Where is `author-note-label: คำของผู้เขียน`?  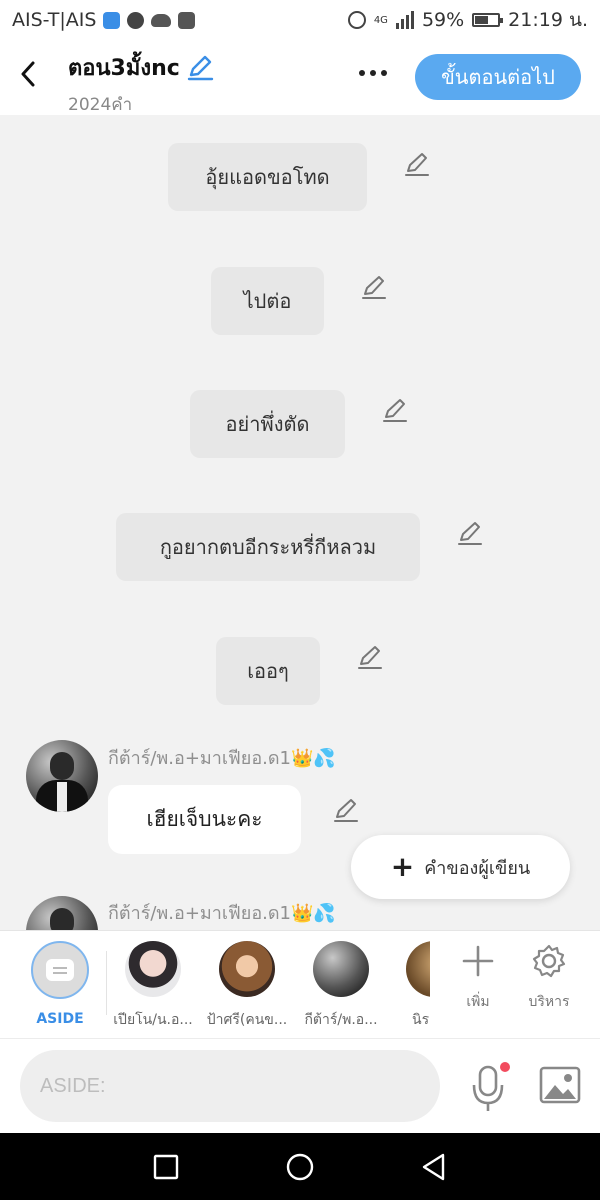 author-note-label: คำของผู้เขียน is located at coordinates (477, 868).